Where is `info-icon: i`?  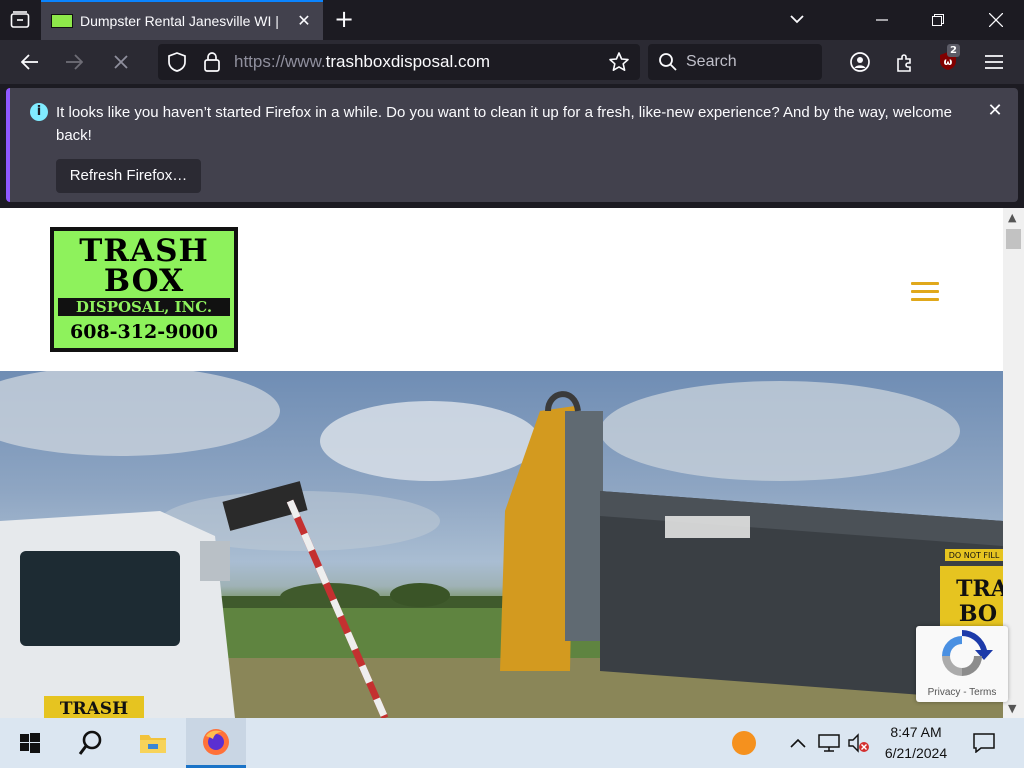 info-icon: i is located at coordinates (39, 112).